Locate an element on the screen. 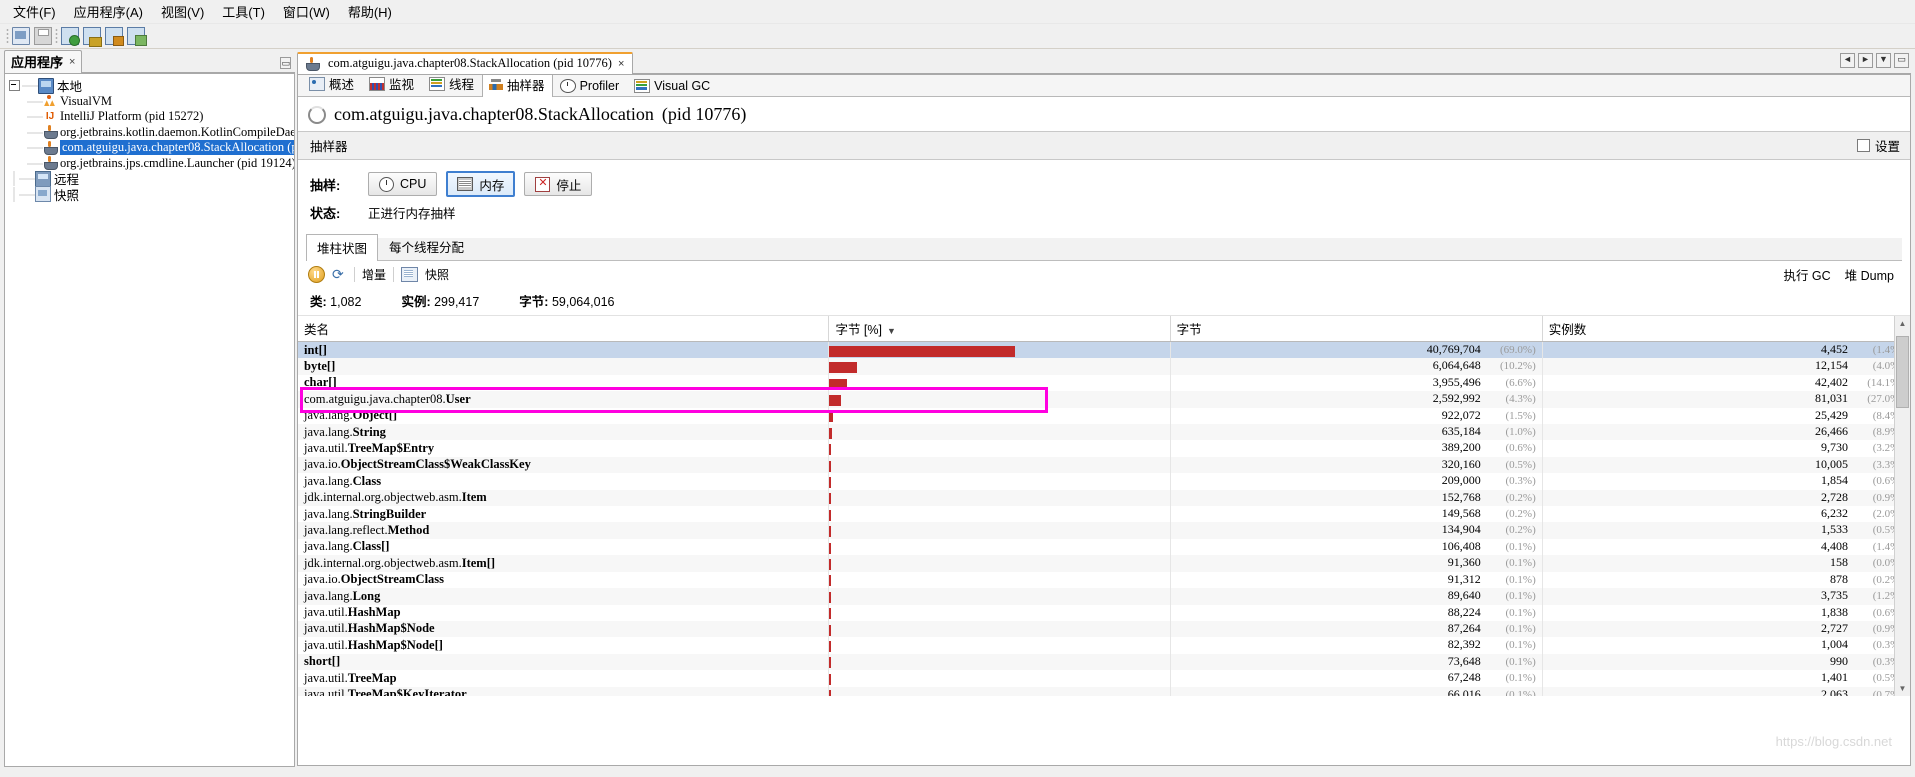  tab-profiler: Profiler is located at coordinates (590, 86).